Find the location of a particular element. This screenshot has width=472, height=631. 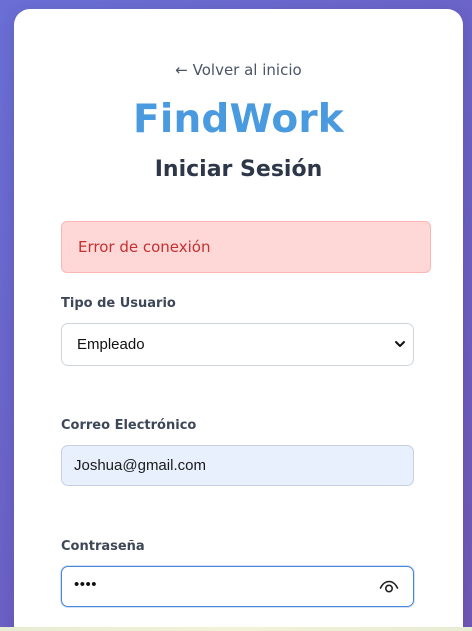

eye-icon is located at coordinates (389, 587).